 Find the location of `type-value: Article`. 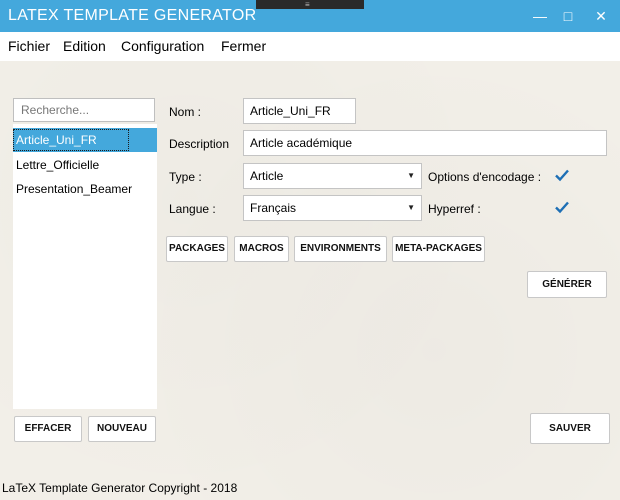

type-value: Article is located at coordinates (267, 176).